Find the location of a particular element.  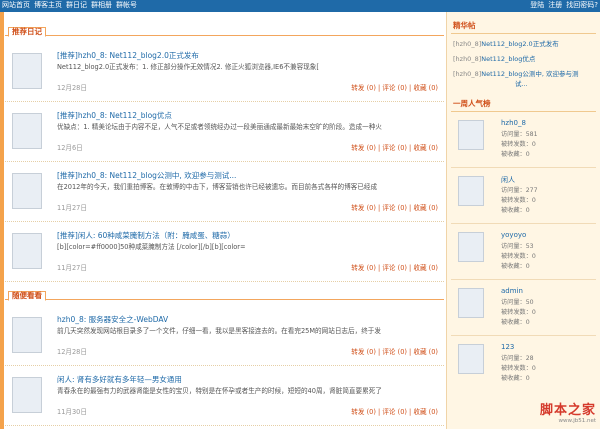

post-title: [推荐]hzh0_8: Net112_blog优点 is located at coordinates (114, 115).